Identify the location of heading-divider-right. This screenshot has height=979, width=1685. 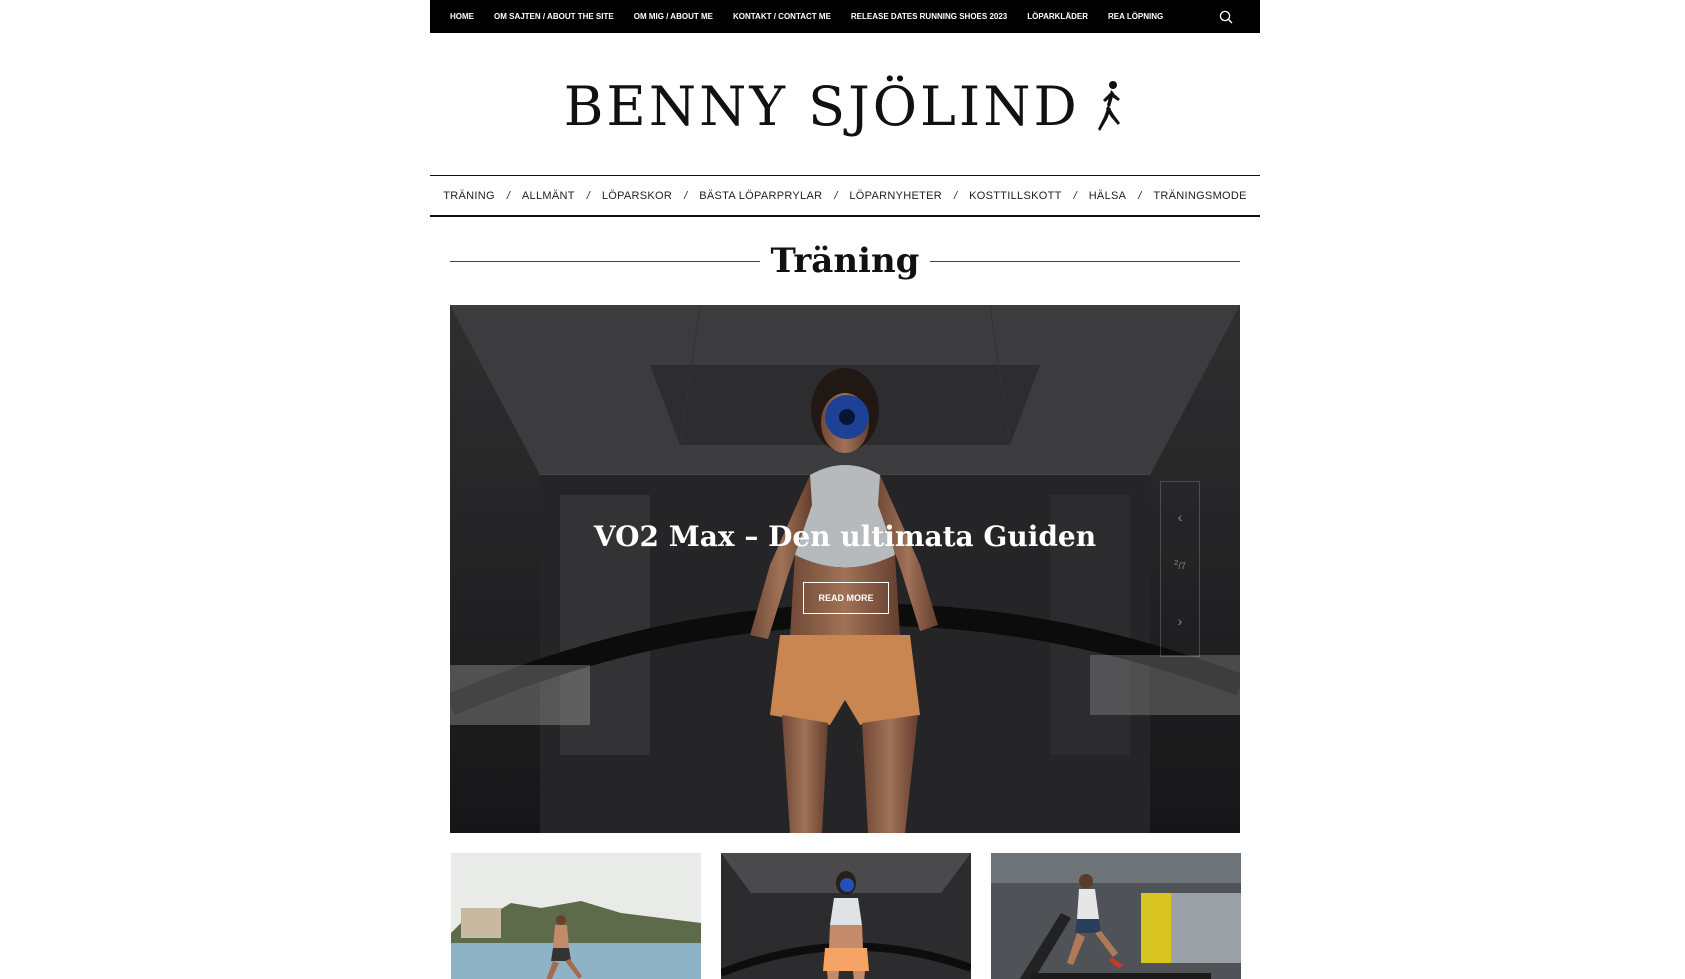
(1085, 261).